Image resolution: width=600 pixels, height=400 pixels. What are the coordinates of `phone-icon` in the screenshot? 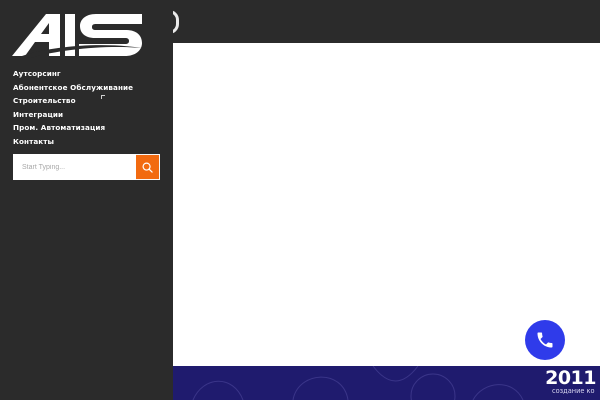 It's located at (545, 340).